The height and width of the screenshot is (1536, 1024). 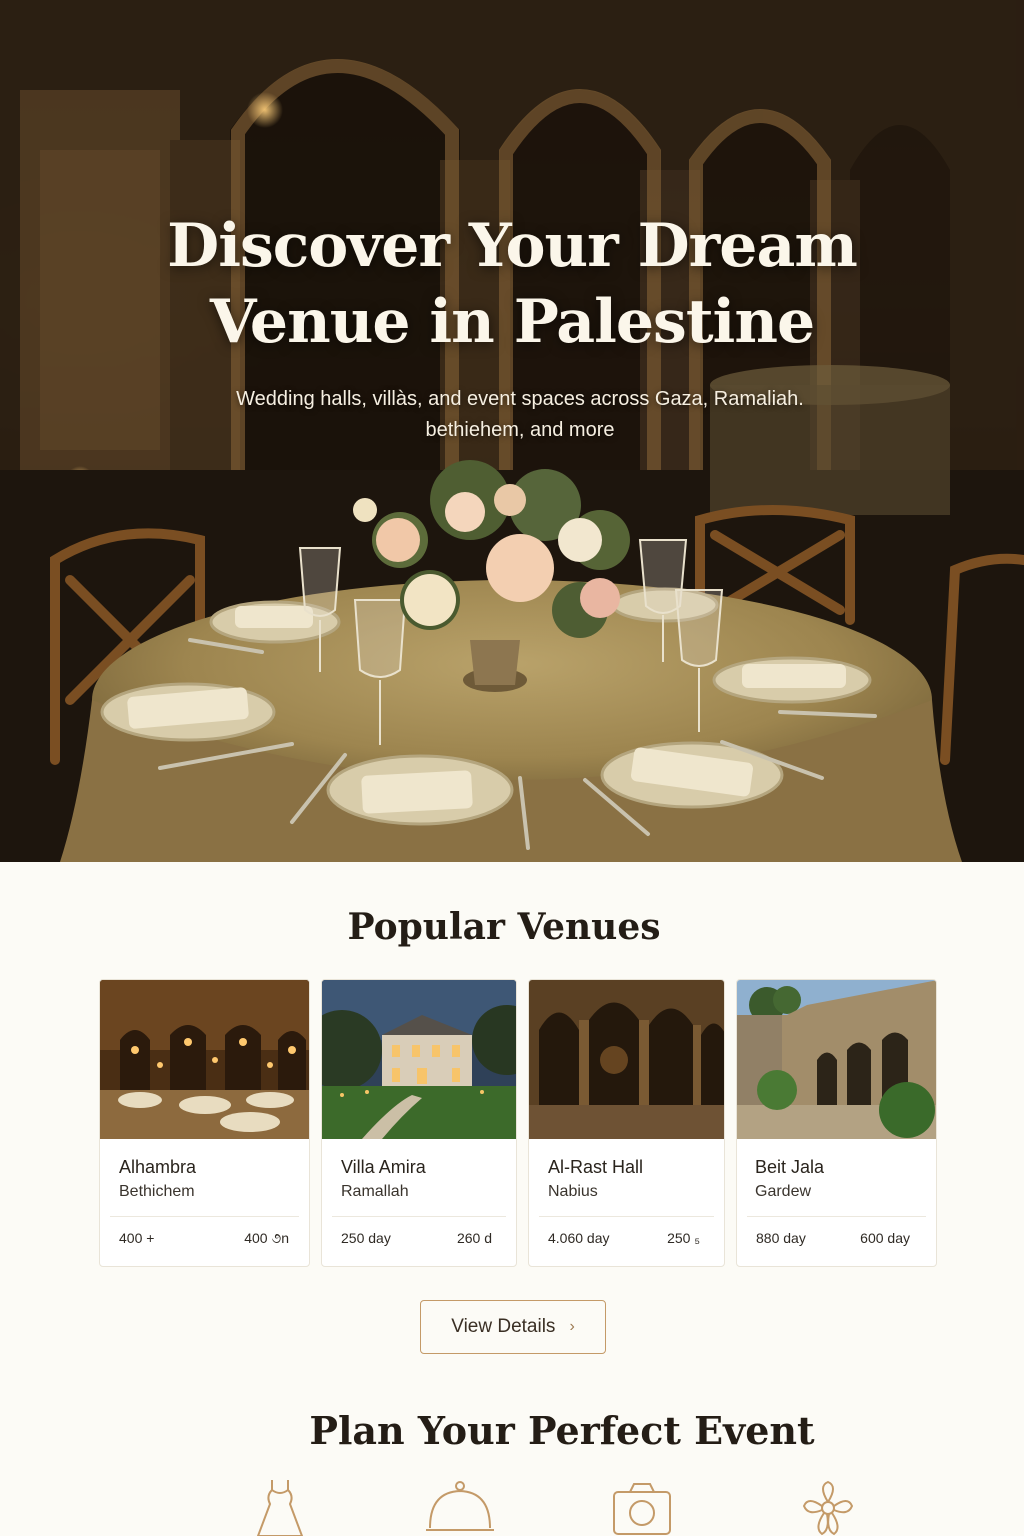 What do you see at coordinates (157, 1167) in the screenshot?
I see `venue-name: Alhambra` at bounding box center [157, 1167].